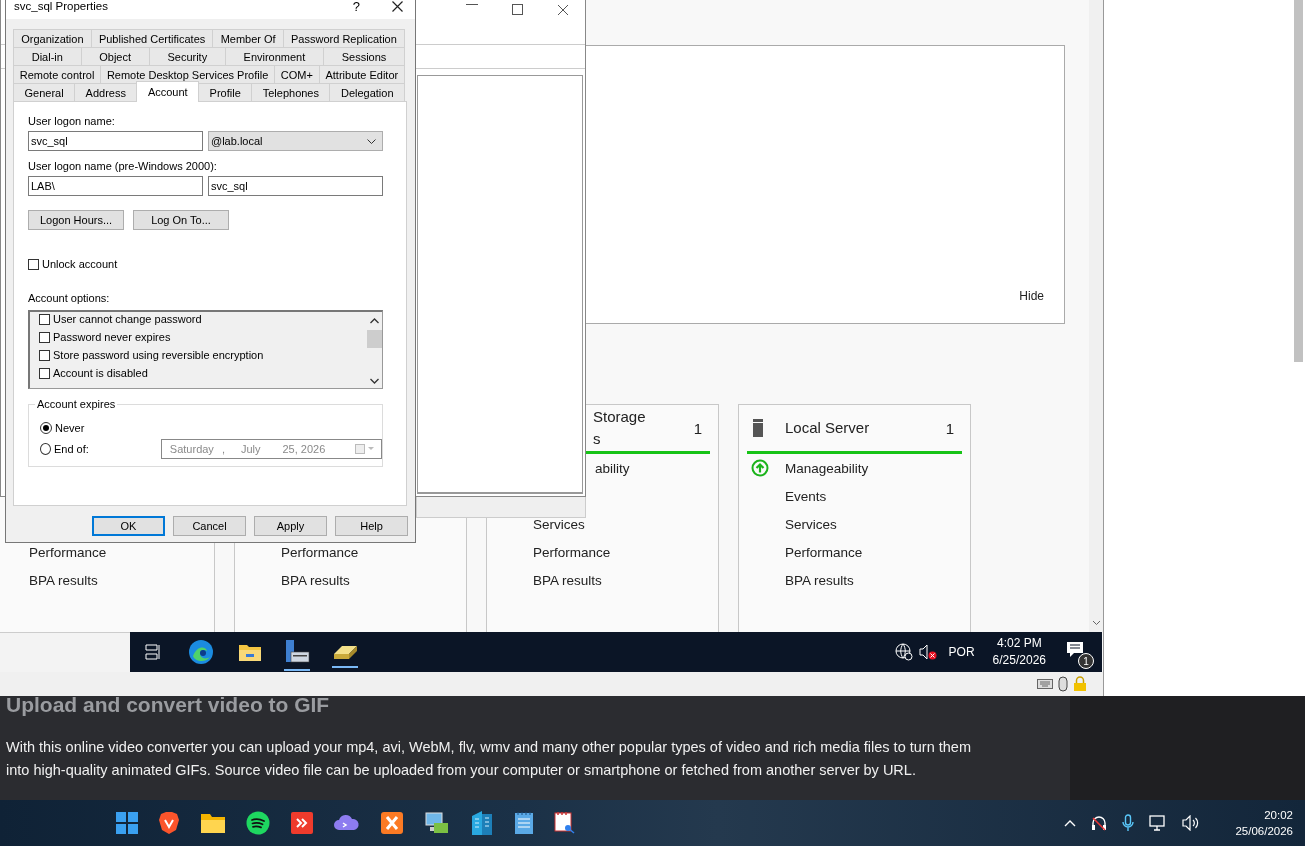 Image resolution: width=1305 pixels, height=846 pixels. What do you see at coordinates (297, 655) in the screenshot?
I see `server-icon` at bounding box center [297, 655].